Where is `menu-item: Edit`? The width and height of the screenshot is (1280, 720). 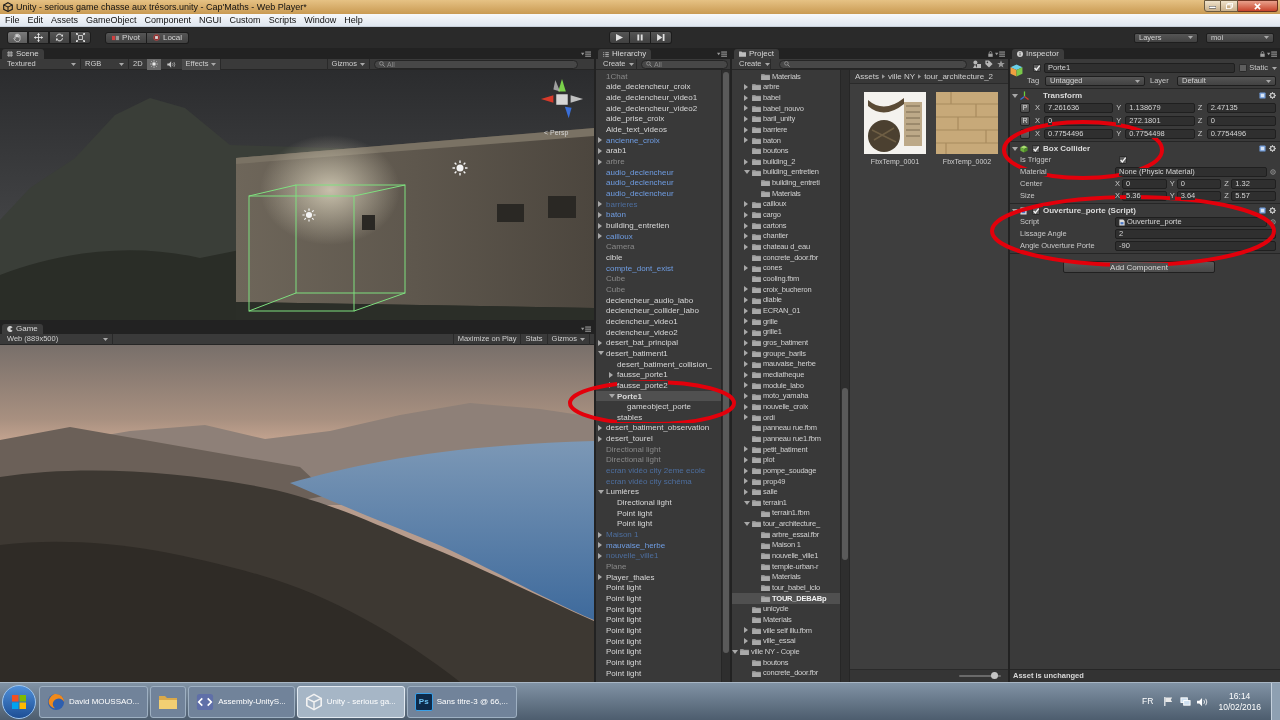 menu-item: Edit is located at coordinates (35, 20).